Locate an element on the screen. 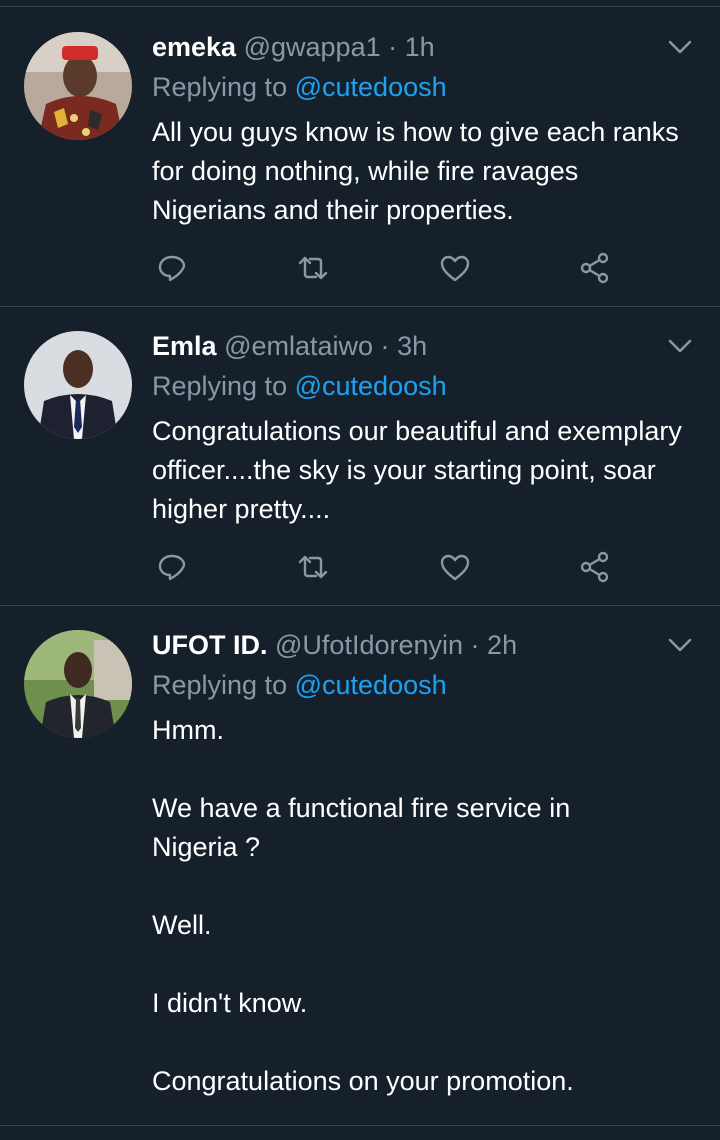  tweet-header: emeka @gwappa1 · 1h is located at coordinates (293, 47).